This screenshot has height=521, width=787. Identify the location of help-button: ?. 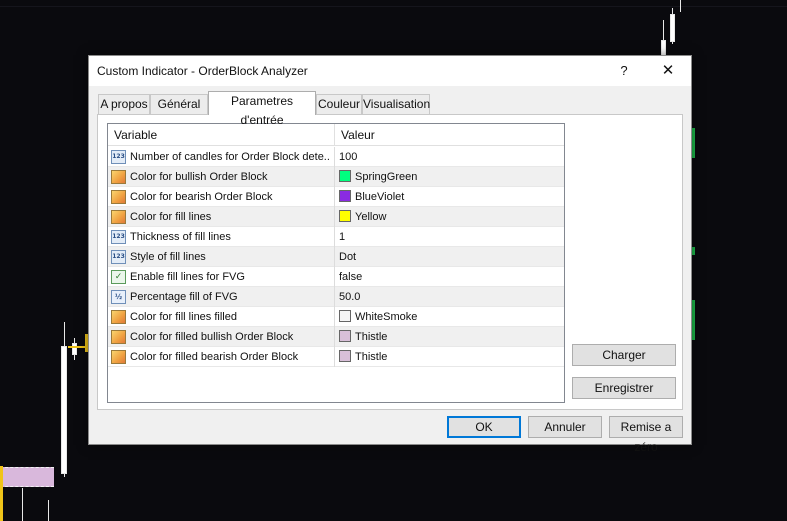
(624, 71).